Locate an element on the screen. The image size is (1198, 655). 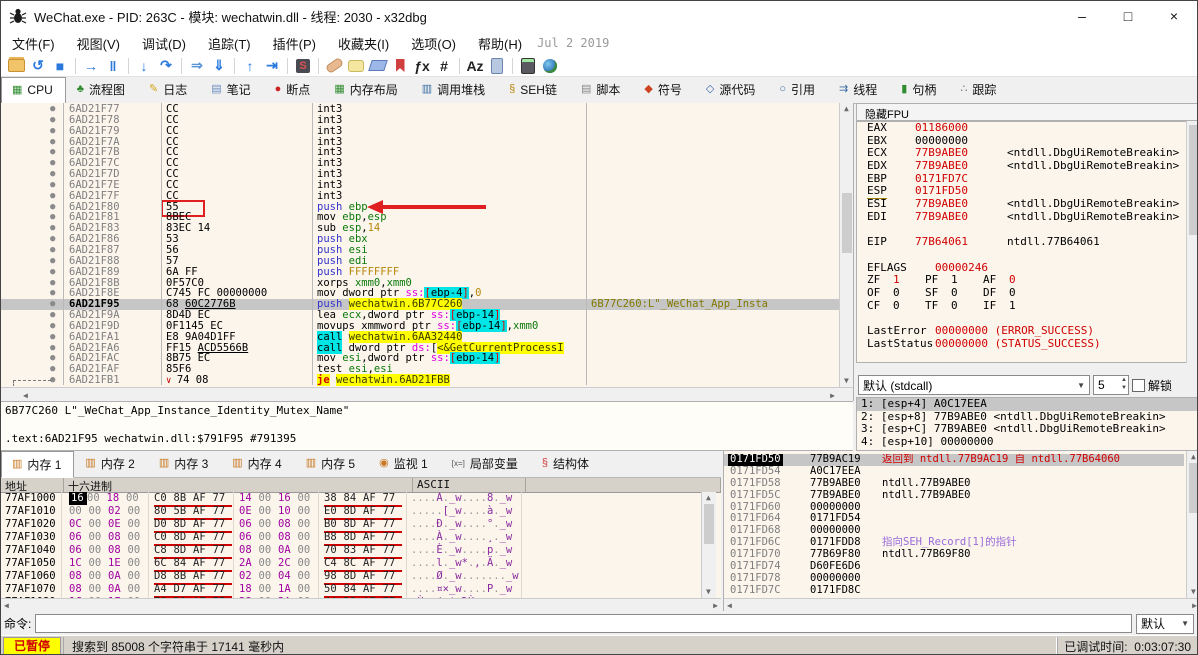
menu-选项(O): 选项(O) is located at coordinates (433, 43).